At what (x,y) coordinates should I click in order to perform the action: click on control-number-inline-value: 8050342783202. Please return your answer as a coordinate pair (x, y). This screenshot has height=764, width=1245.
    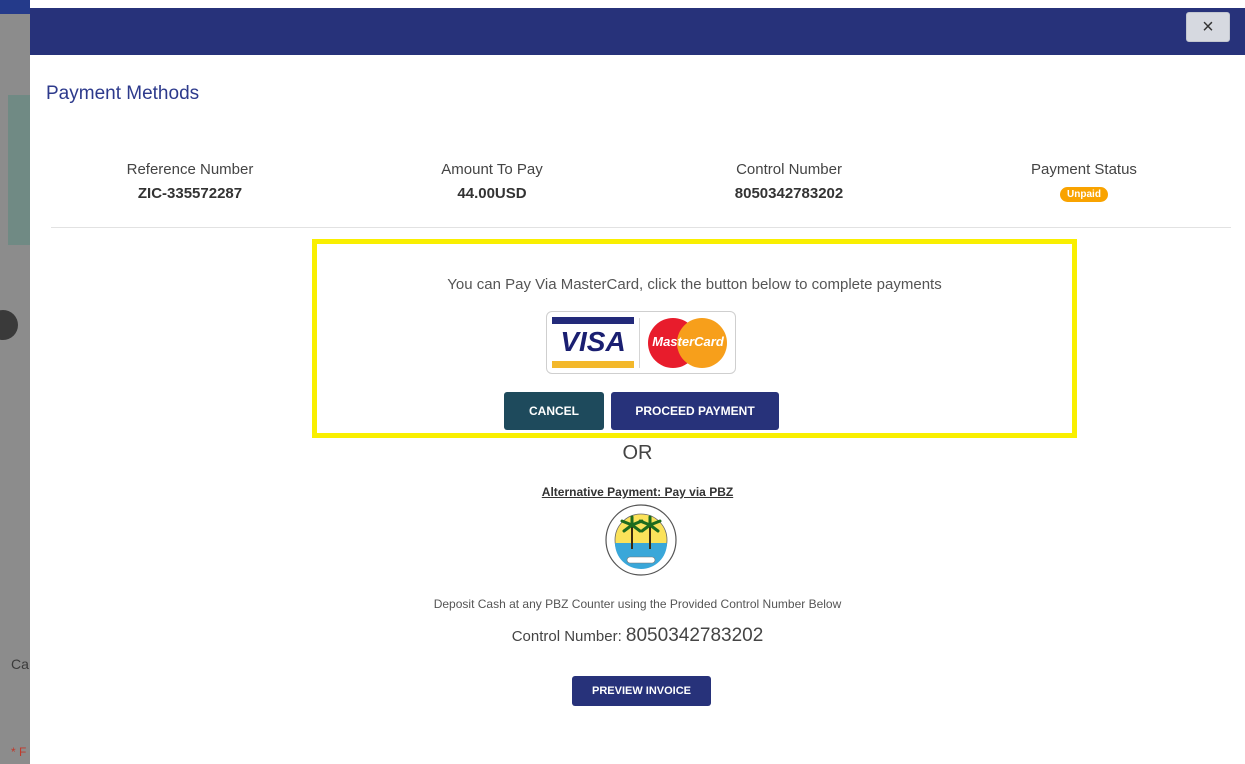
    Looking at the image, I should click on (694, 635).